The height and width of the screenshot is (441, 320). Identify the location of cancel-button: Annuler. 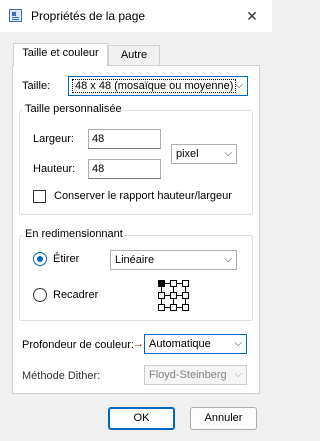
(223, 418).